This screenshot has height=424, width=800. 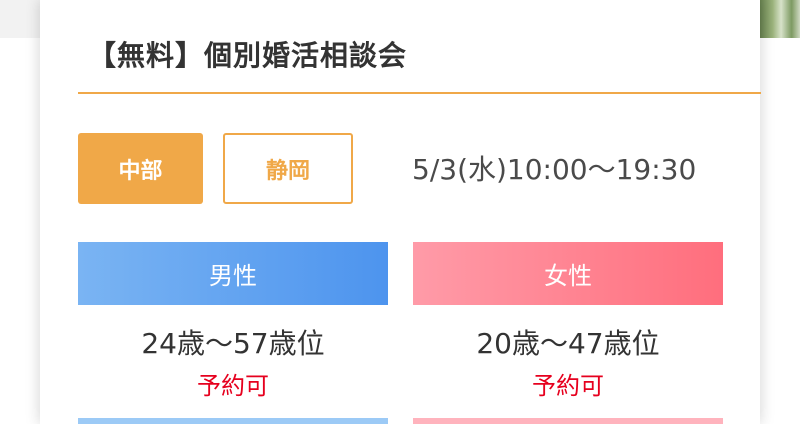 I want to click on gender-header-male: 男性, so click(x=233, y=273).